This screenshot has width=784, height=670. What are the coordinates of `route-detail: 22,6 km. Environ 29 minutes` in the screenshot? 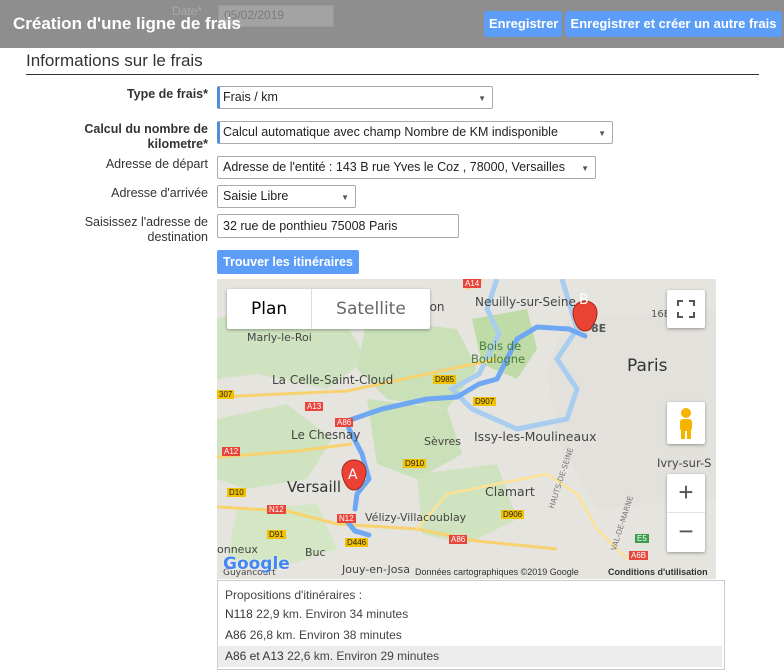 It's located at (363, 656).